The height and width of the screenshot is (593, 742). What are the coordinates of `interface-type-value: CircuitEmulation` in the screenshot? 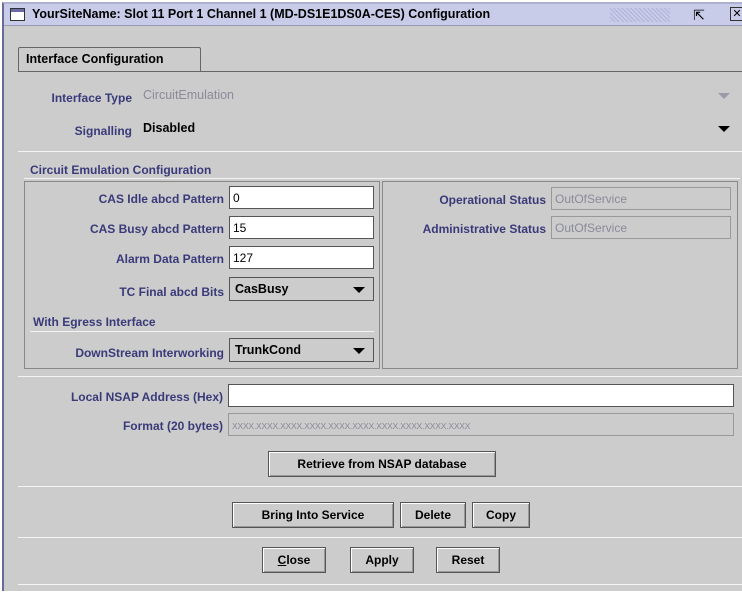 It's located at (189, 95).